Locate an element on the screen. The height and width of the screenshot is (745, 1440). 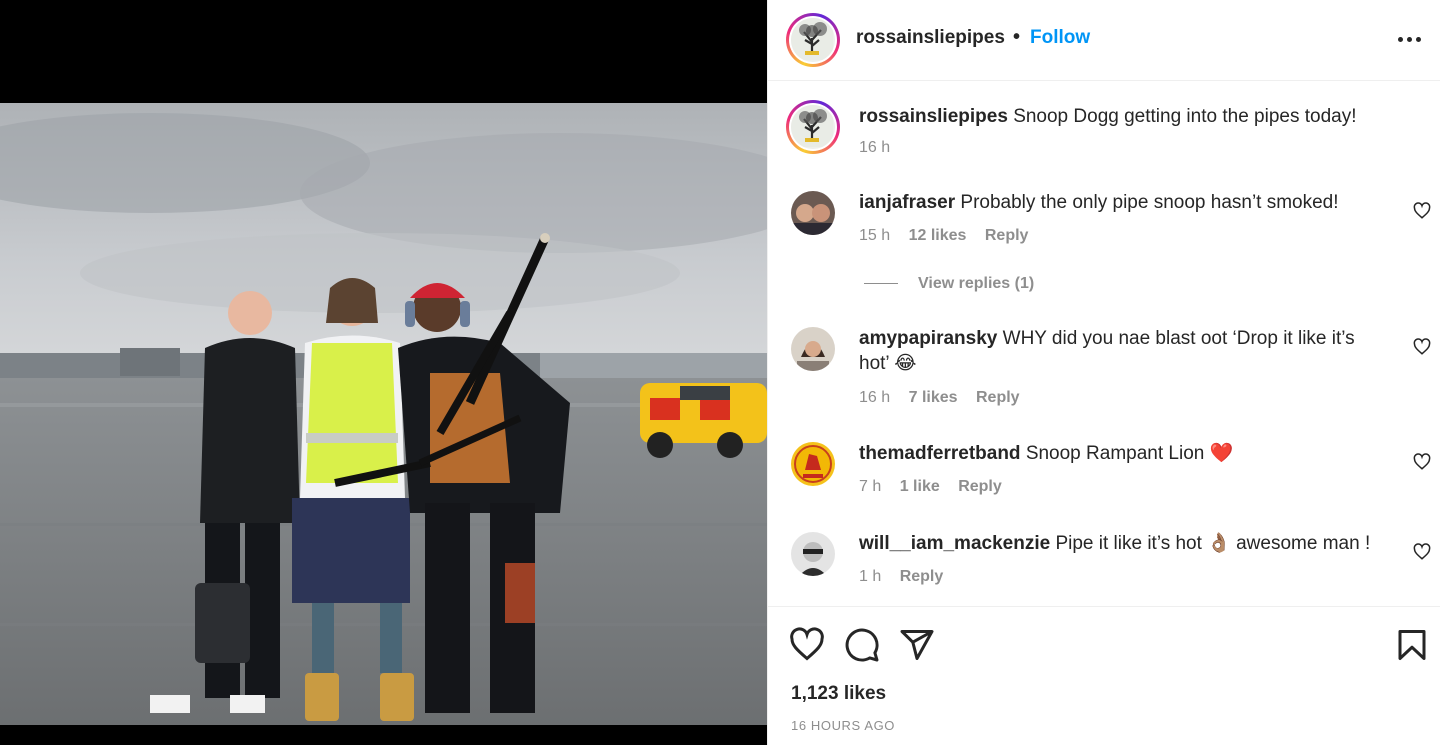
comment-time: 16 h is located at coordinates (874, 397).